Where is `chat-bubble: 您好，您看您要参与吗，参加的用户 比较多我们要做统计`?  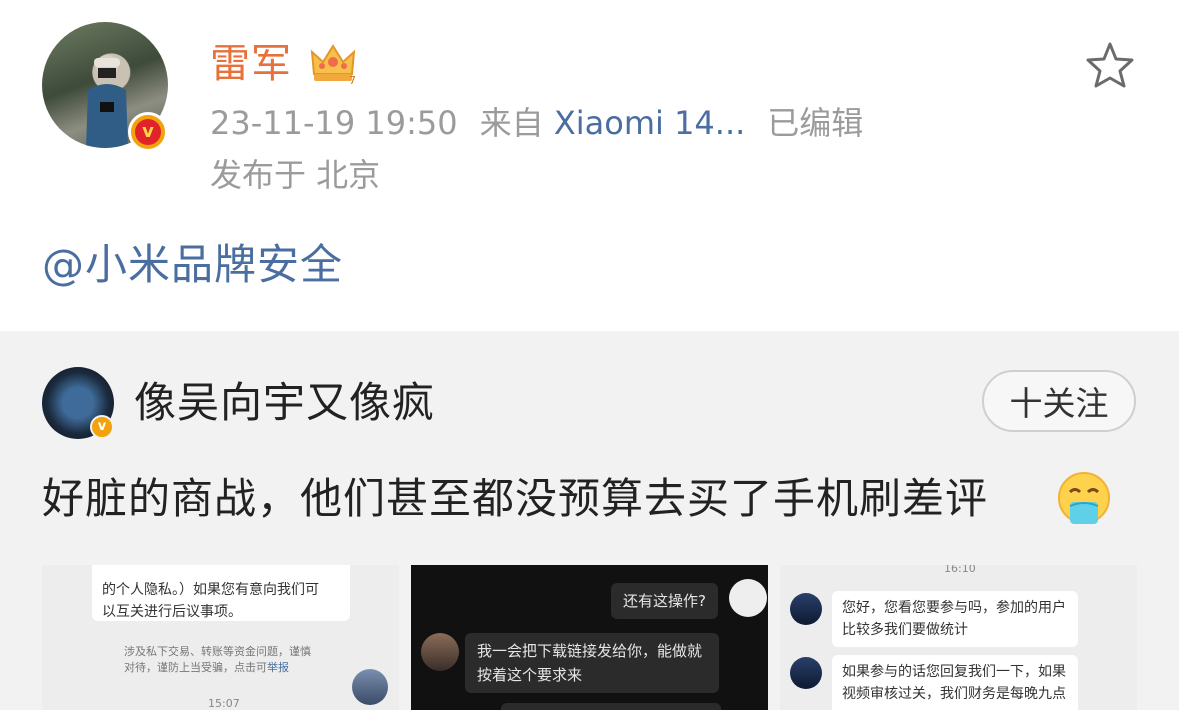 chat-bubble: 您好，您看您要参与吗，参加的用户 比较多我们要做统计 is located at coordinates (955, 619).